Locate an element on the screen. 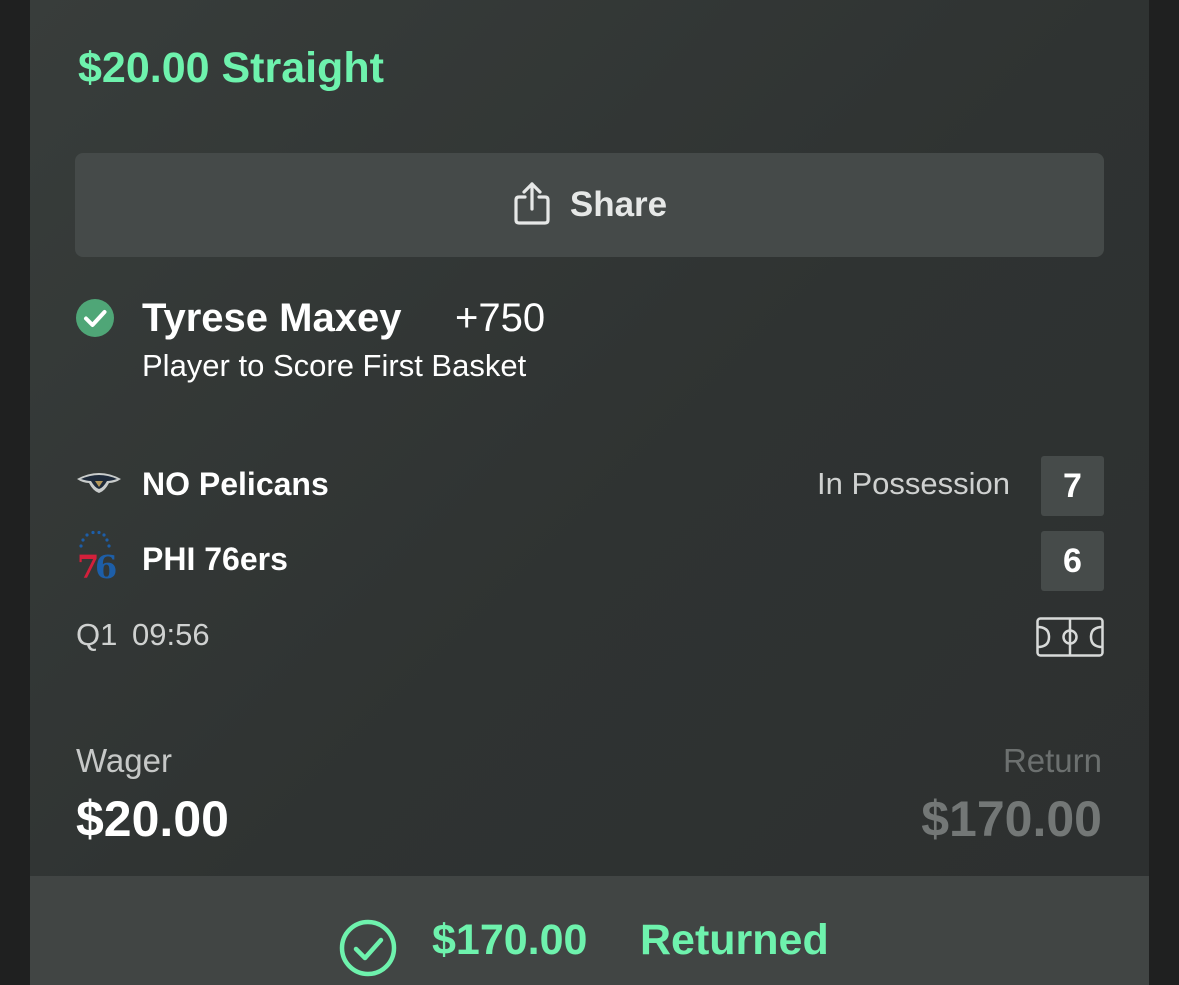  share-button: Share is located at coordinates (589, 205).